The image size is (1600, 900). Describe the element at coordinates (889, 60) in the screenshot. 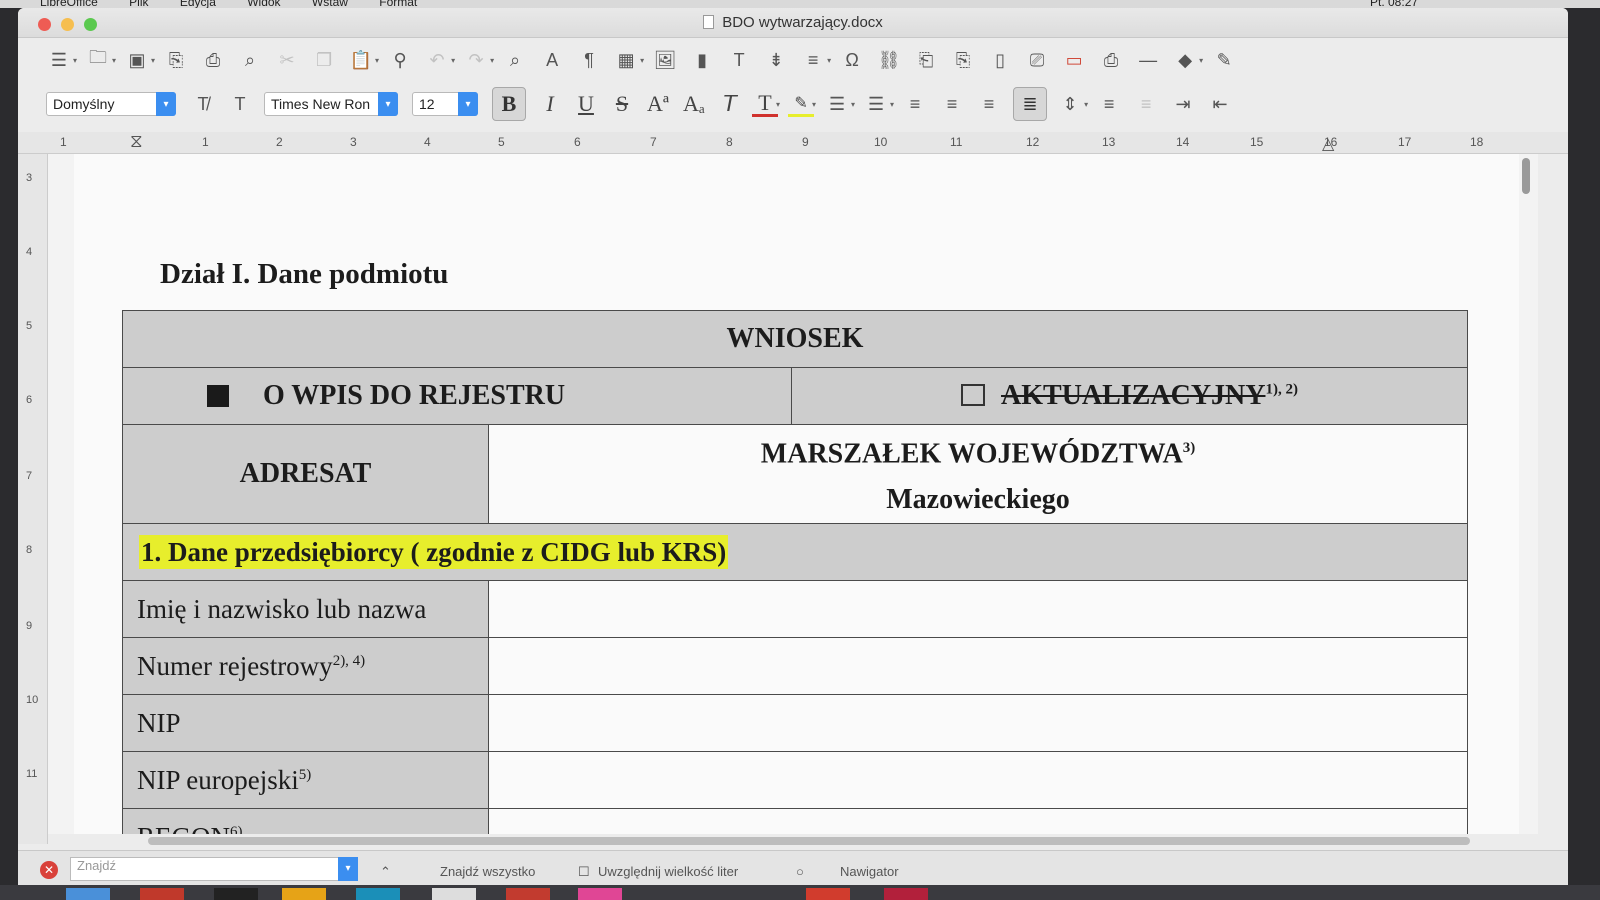

I see `hyperlink-icon: ⛓` at that location.